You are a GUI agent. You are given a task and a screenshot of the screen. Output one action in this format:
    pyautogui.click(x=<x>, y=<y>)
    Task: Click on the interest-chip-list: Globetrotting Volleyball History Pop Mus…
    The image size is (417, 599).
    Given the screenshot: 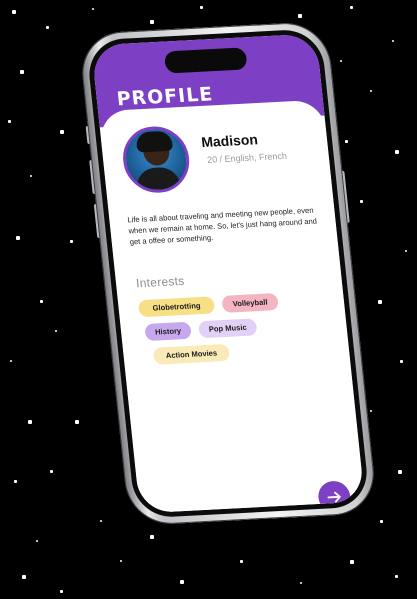 What is the action you would take?
    pyautogui.click(x=235, y=327)
    